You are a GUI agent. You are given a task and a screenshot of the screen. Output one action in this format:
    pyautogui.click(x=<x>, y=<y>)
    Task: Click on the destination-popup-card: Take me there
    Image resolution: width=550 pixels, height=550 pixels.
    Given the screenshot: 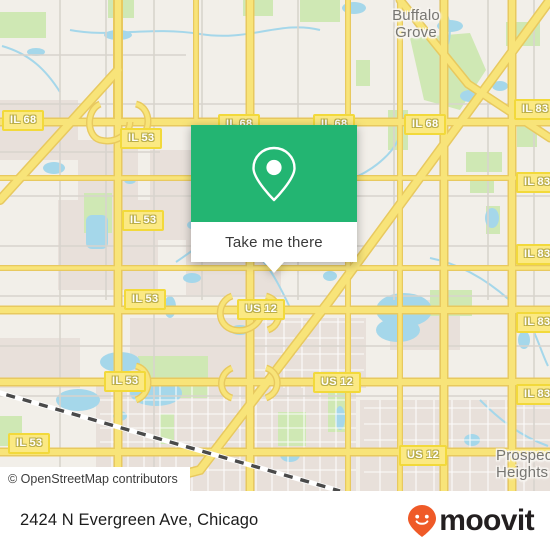 What is the action you would take?
    pyautogui.click(x=274, y=199)
    